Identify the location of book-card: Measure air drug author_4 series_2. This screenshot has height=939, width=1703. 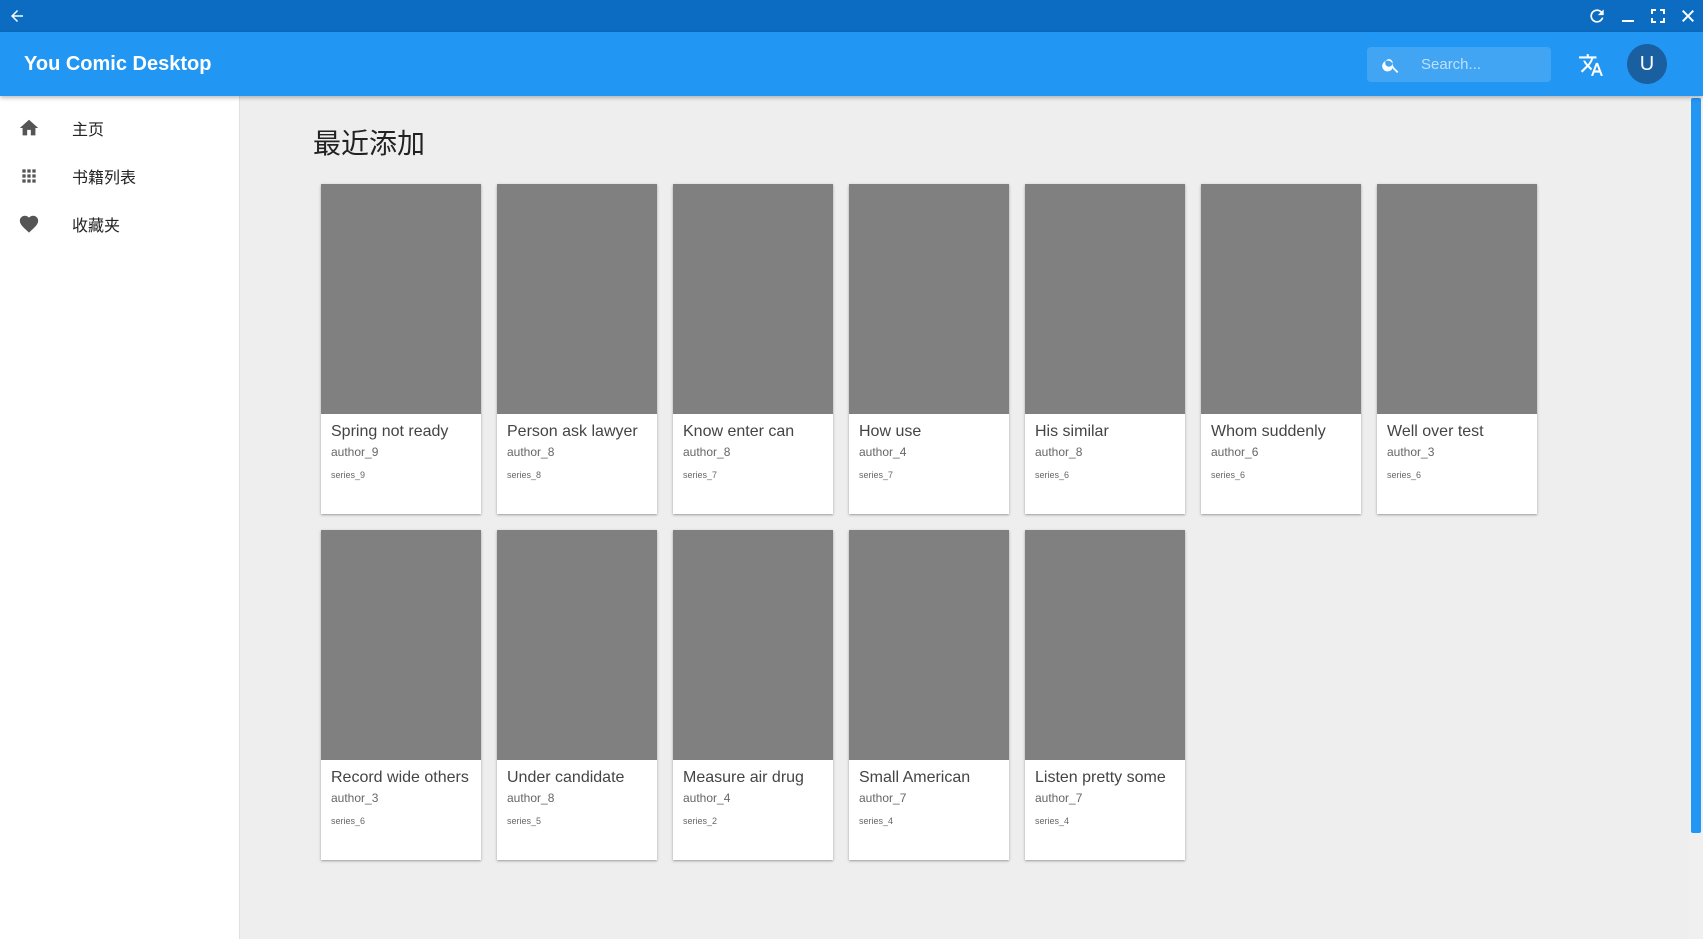
(753, 695).